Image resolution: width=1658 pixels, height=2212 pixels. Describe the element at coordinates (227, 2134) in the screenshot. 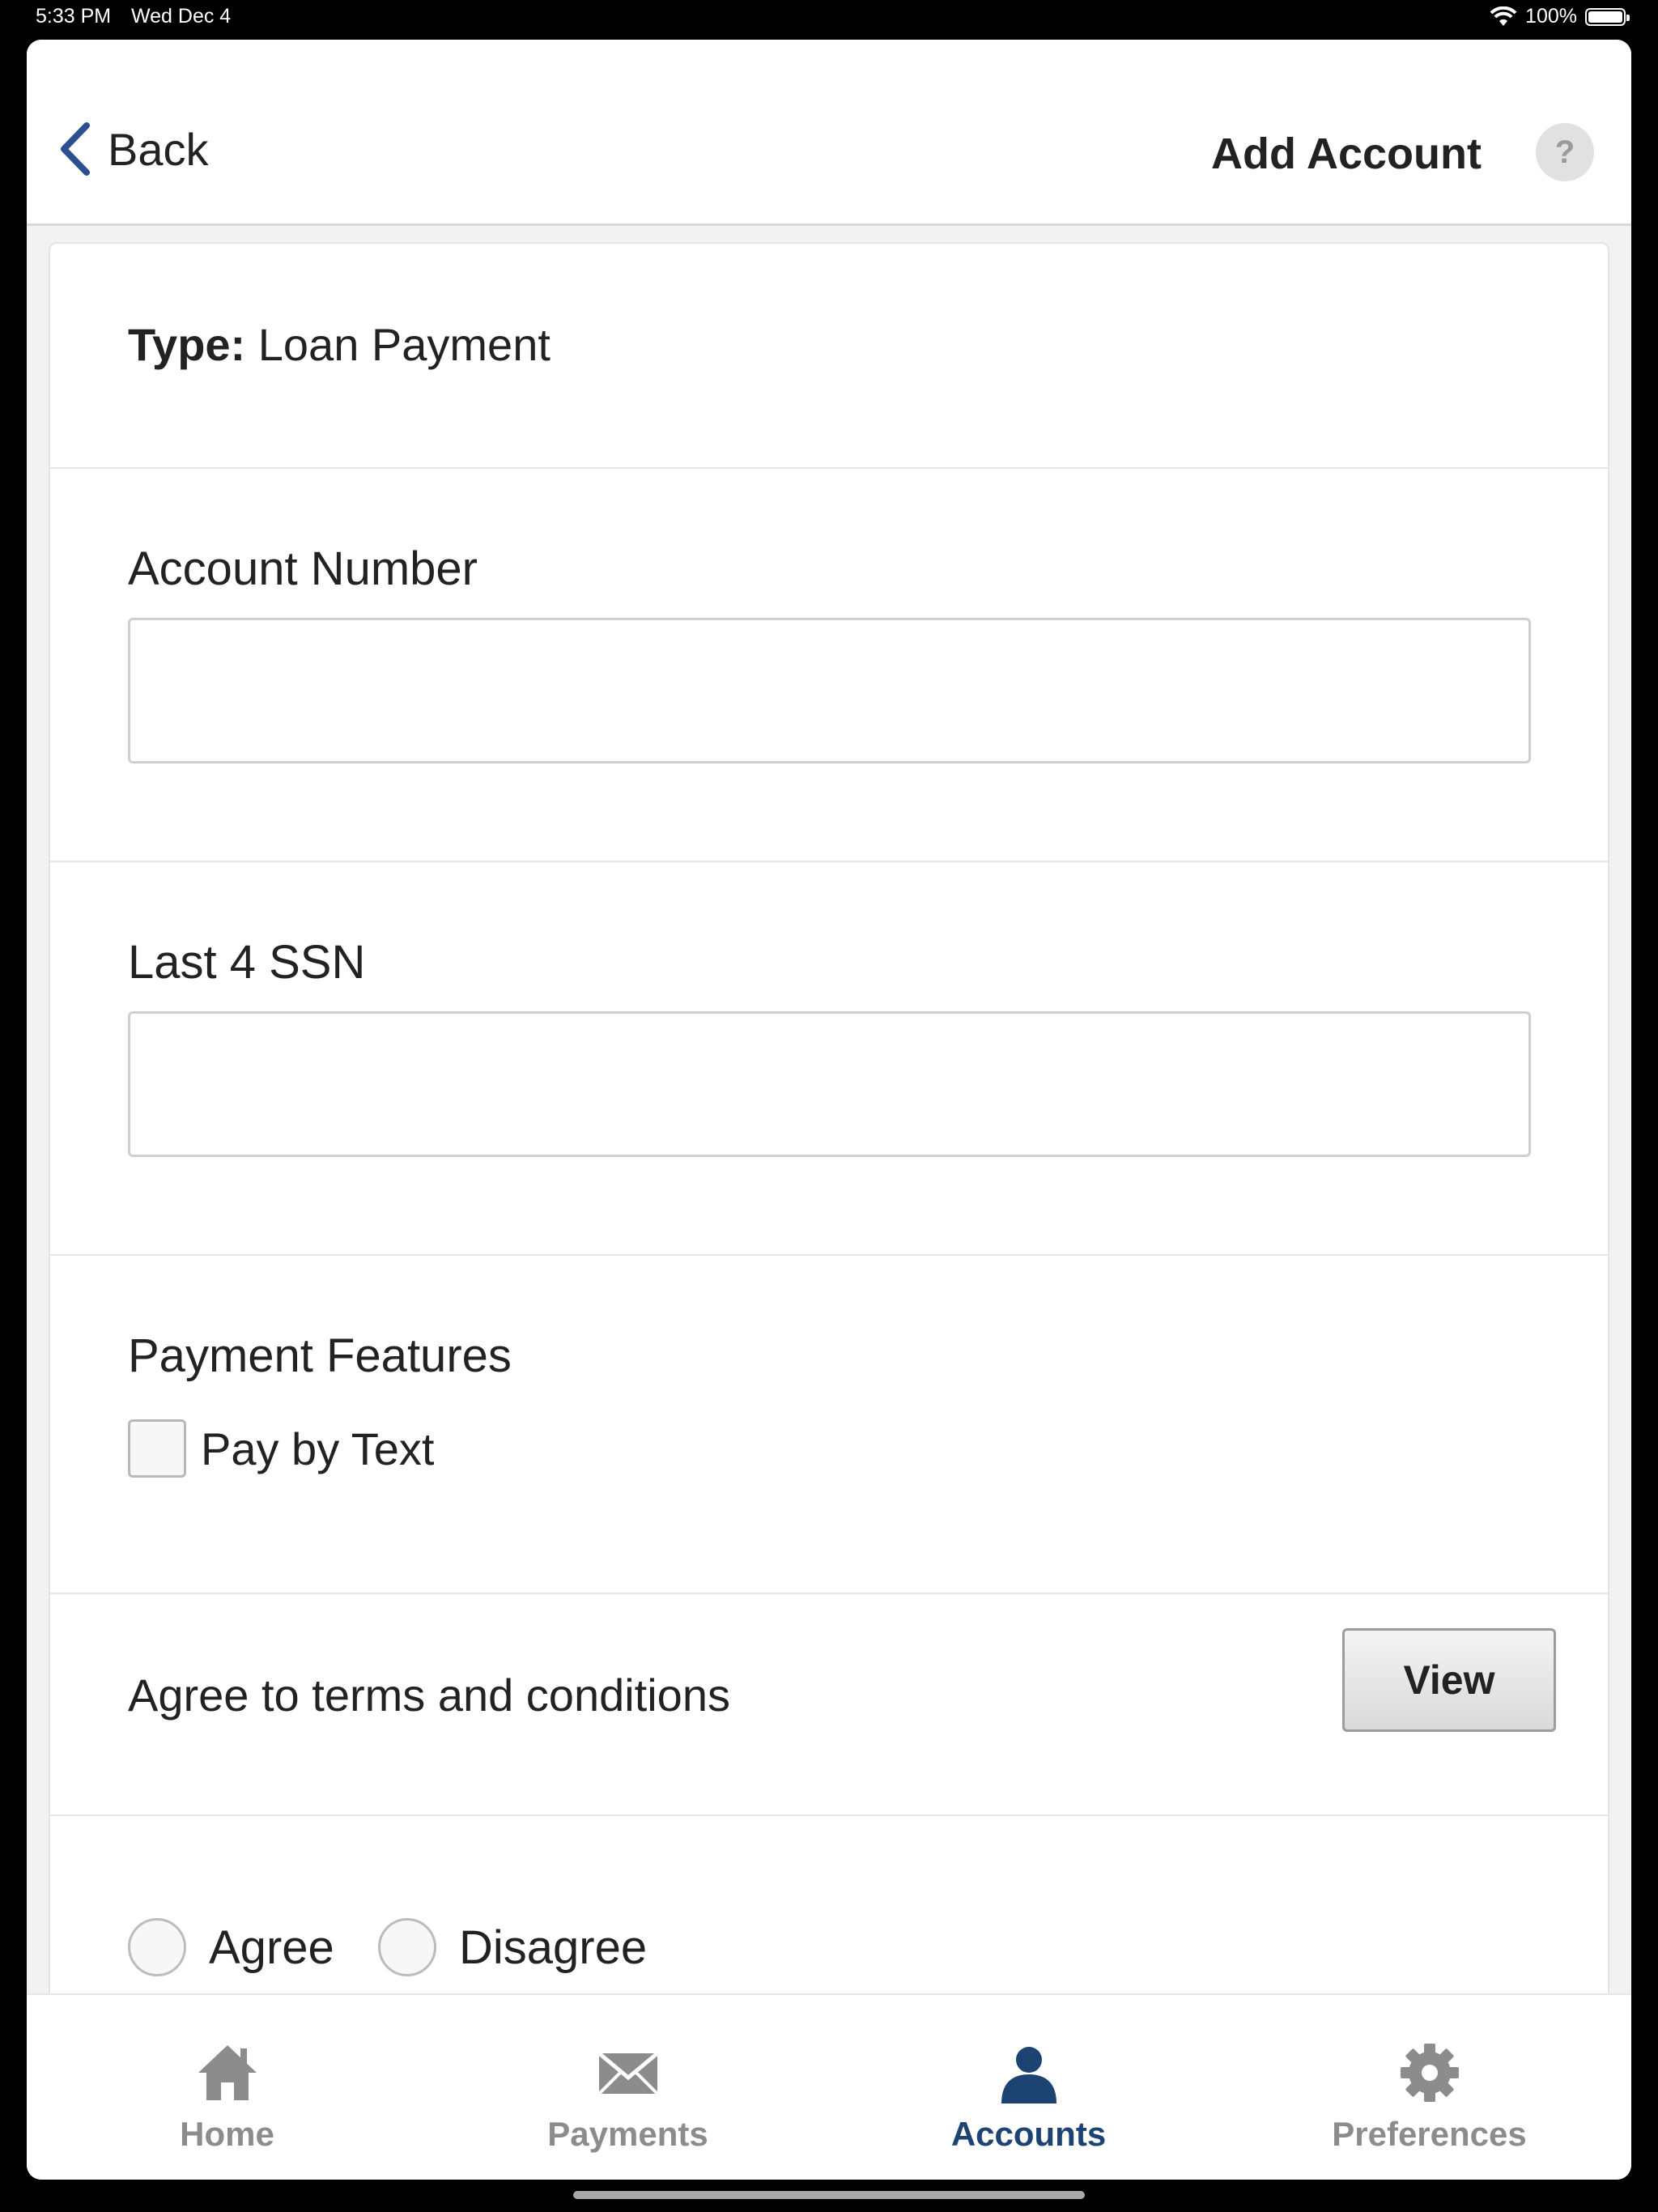

I see `tab-home-label: Home` at that location.